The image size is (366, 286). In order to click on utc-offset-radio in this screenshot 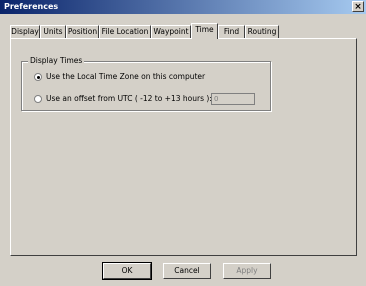, I will do `click(38, 99)`.